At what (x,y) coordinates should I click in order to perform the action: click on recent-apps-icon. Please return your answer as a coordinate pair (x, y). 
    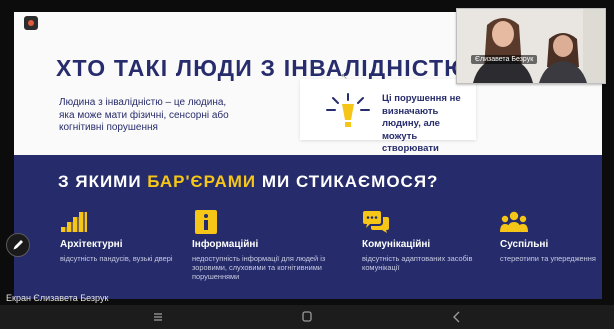
    Looking at the image, I should click on (158, 317).